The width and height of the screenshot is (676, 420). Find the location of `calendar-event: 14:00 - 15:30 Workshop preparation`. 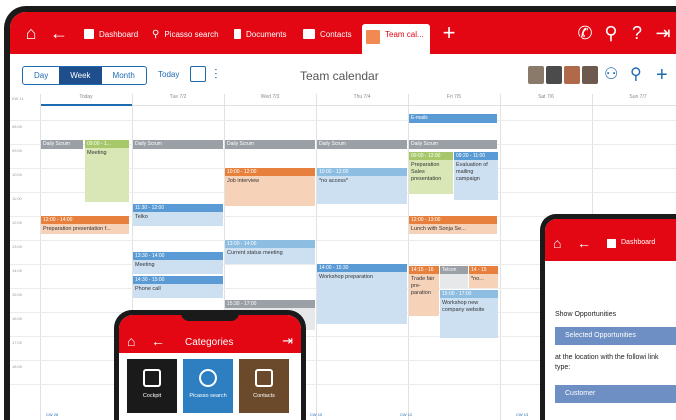

calendar-event: 14:00 - 15:30 Workshop preparation is located at coordinates (362, 294).